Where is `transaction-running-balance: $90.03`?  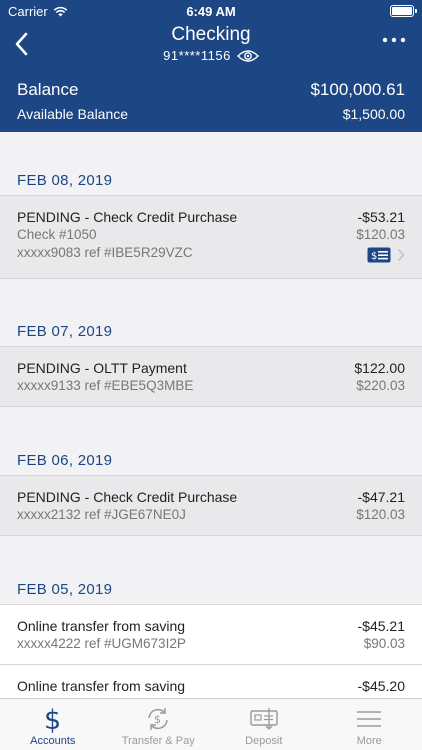
transaction-running-balance: $90.03 is located at coordinates (384, 643).